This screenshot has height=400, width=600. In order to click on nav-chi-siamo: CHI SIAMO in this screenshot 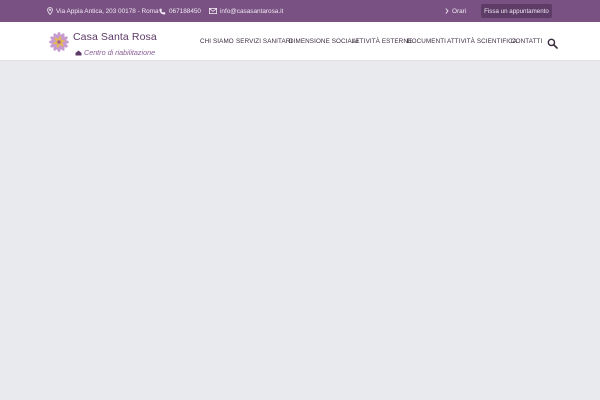, I will do `click(217, 41)`.